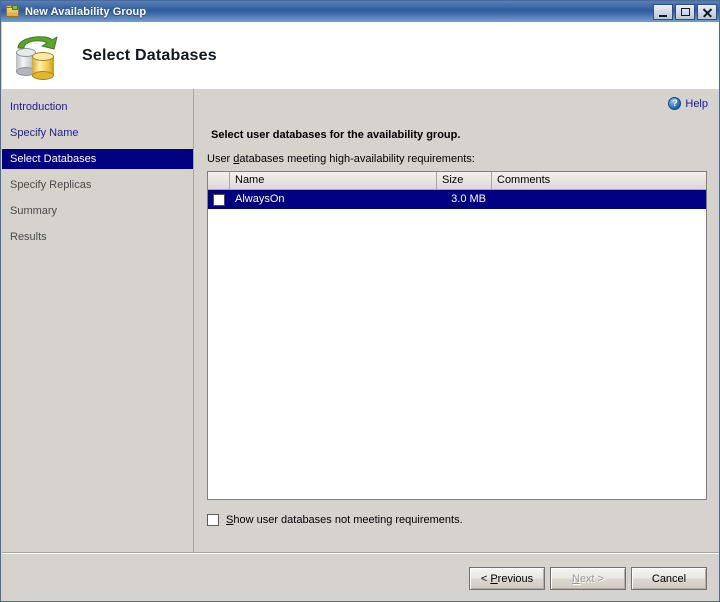 The height and width of the screenshot is (602, 720). I want to click on column-header-comments: Comments, so click(599, 180).